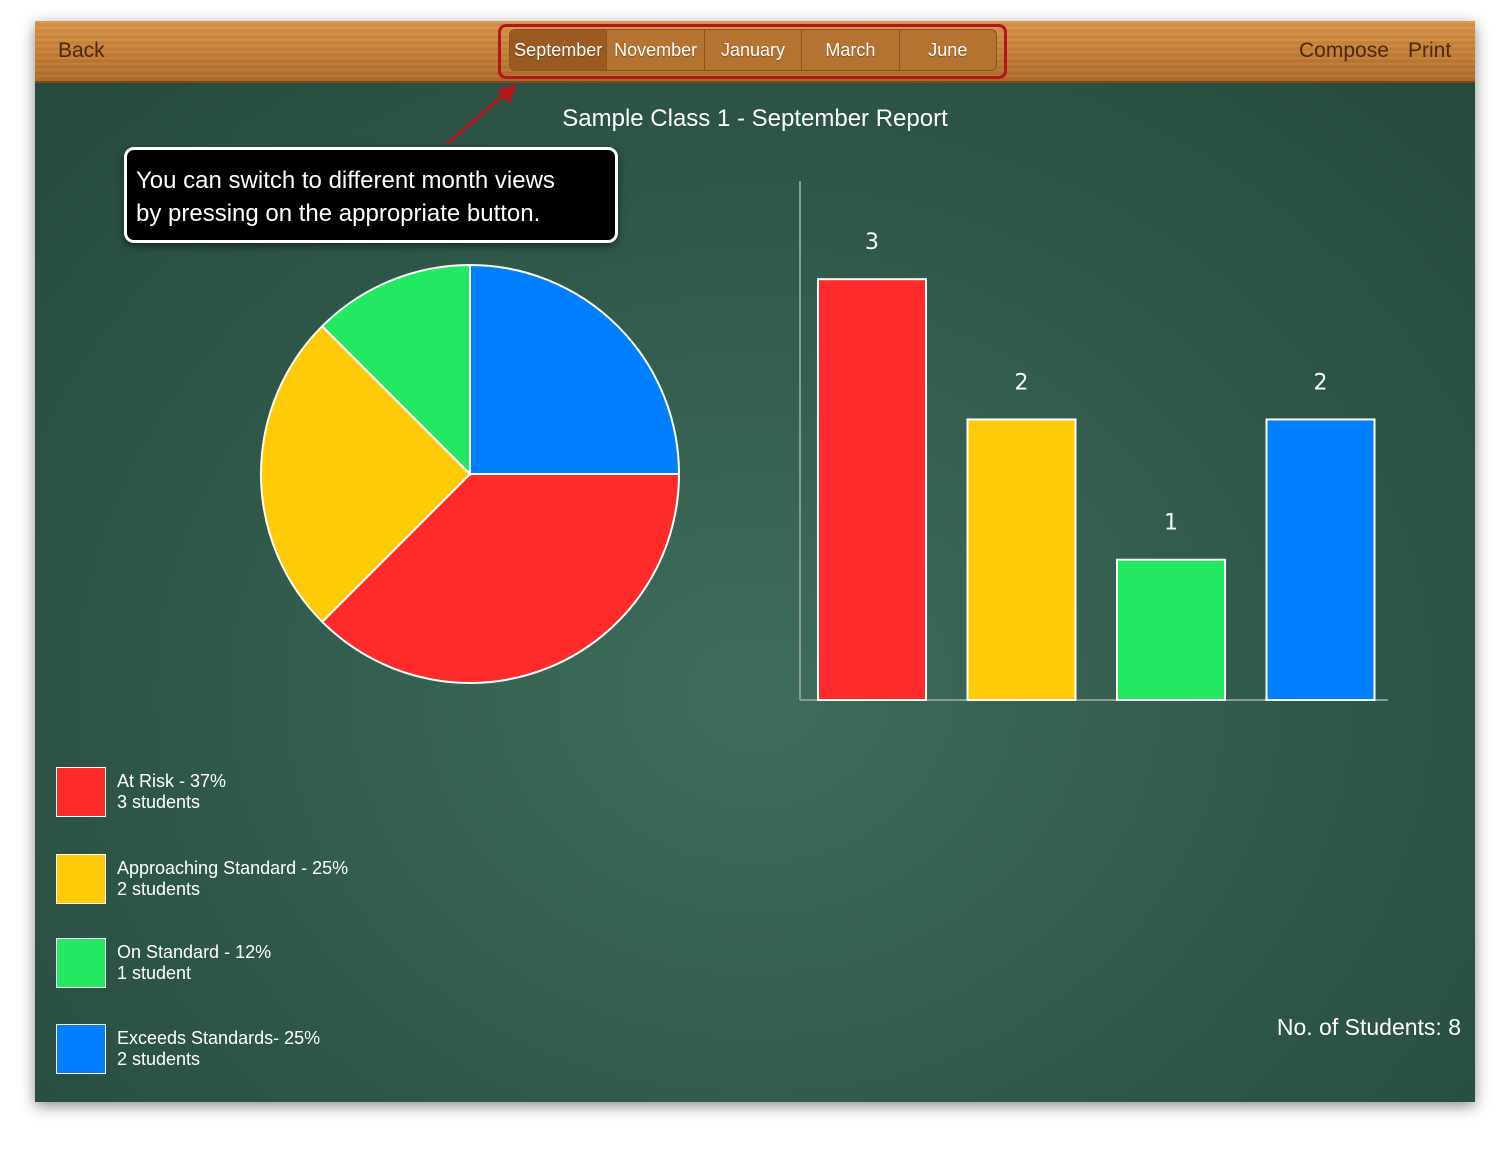 This screenshot has width=1510, height=1150. I want to click on bar-on-standard, so click(1171, 629).